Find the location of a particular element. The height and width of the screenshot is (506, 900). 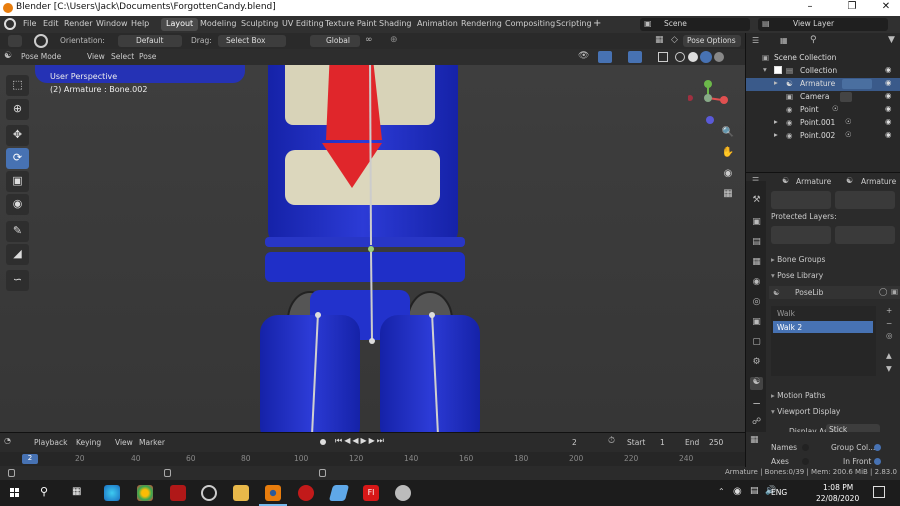

pose-list-item: Walk is located at coordinates (786, 313).